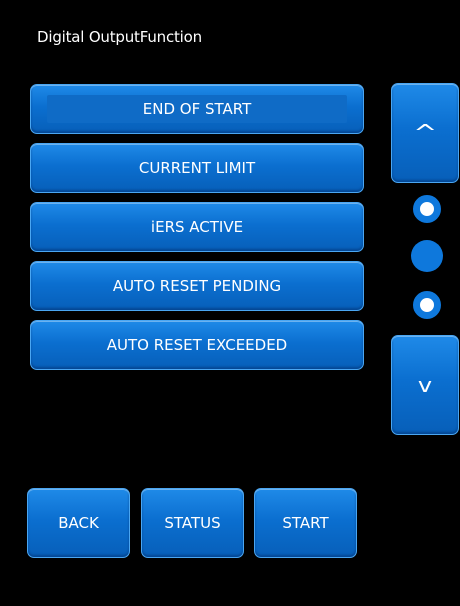 The image size is (460, 606). Describe the element at coordinates (119, 37) in the screenshot. I see `page-title: Digital OutputFunction` at that location.